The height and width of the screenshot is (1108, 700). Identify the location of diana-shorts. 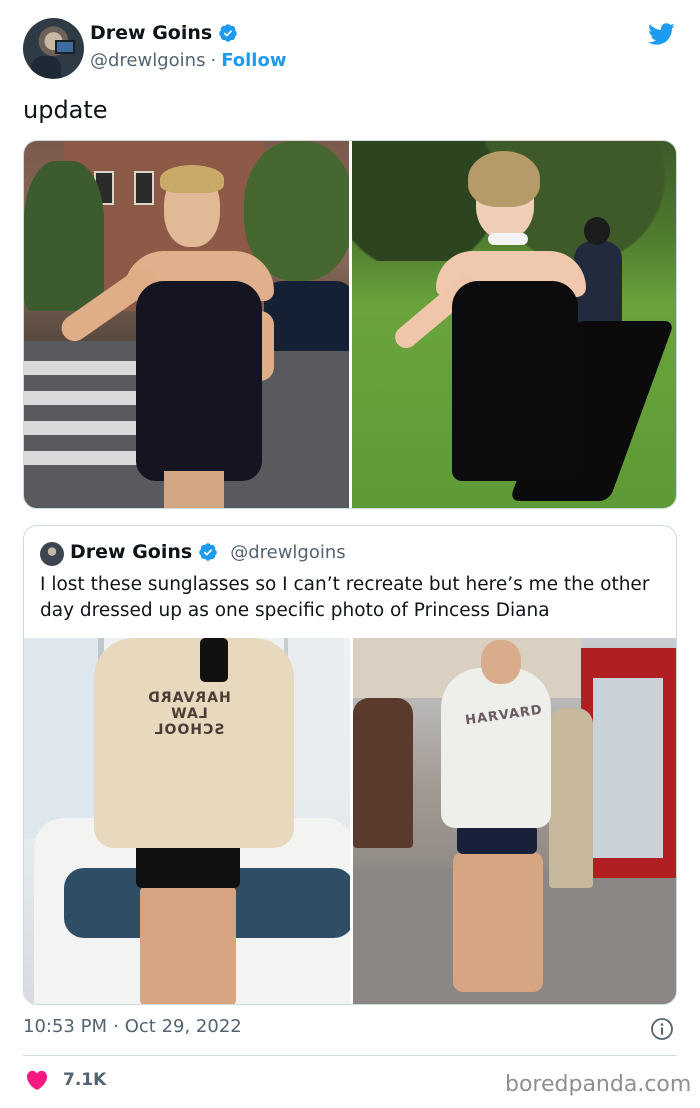
(496, 839).